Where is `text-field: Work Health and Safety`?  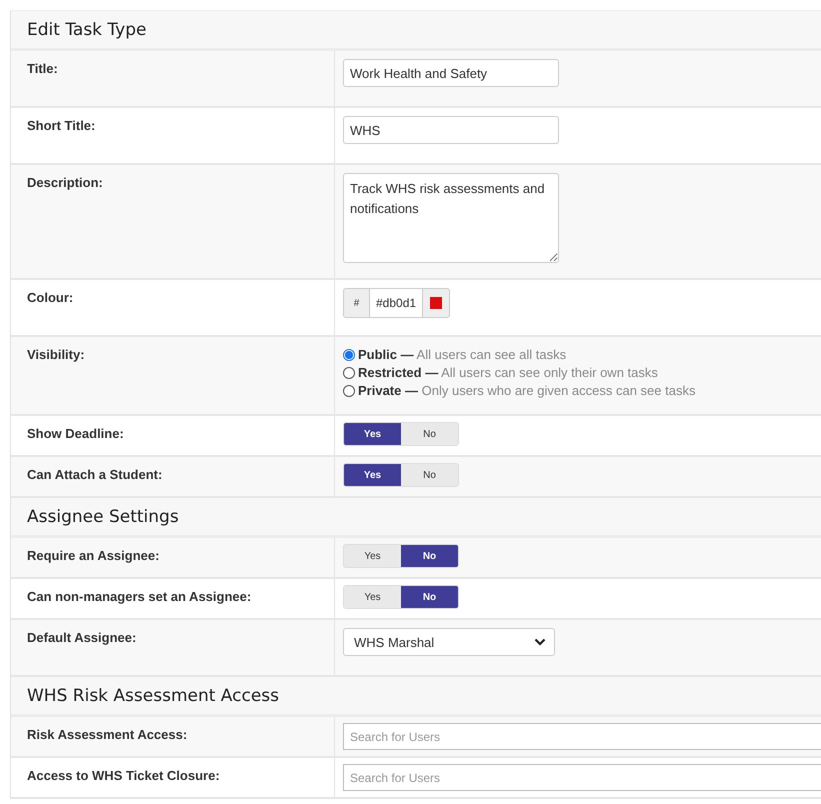
text-field: Work Health and Safety is located at coordinates (451, 73).